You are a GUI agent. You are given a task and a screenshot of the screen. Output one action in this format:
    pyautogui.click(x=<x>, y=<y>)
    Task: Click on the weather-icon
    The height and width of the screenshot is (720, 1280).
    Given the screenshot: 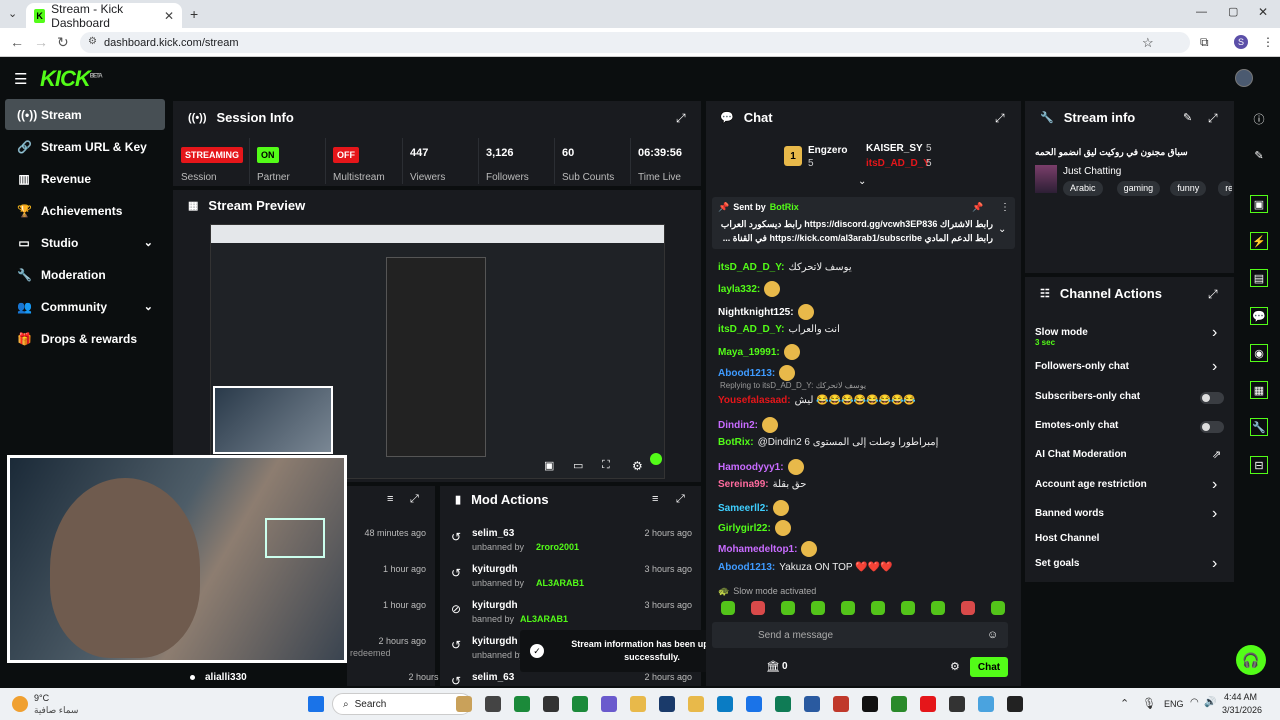 What is the action you would take?
    pyautogui.click(x=20, y=704)
    